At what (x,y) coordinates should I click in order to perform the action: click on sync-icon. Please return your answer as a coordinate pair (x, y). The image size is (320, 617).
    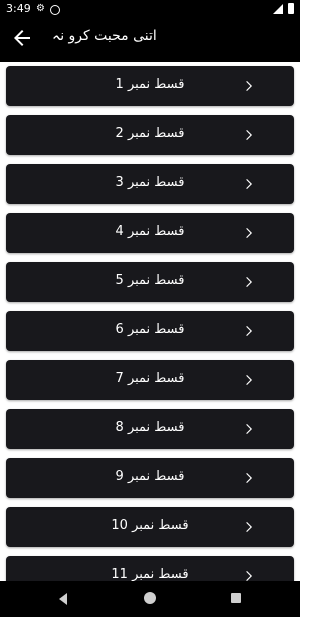
    Looking at the image, I should click on (54, 9).